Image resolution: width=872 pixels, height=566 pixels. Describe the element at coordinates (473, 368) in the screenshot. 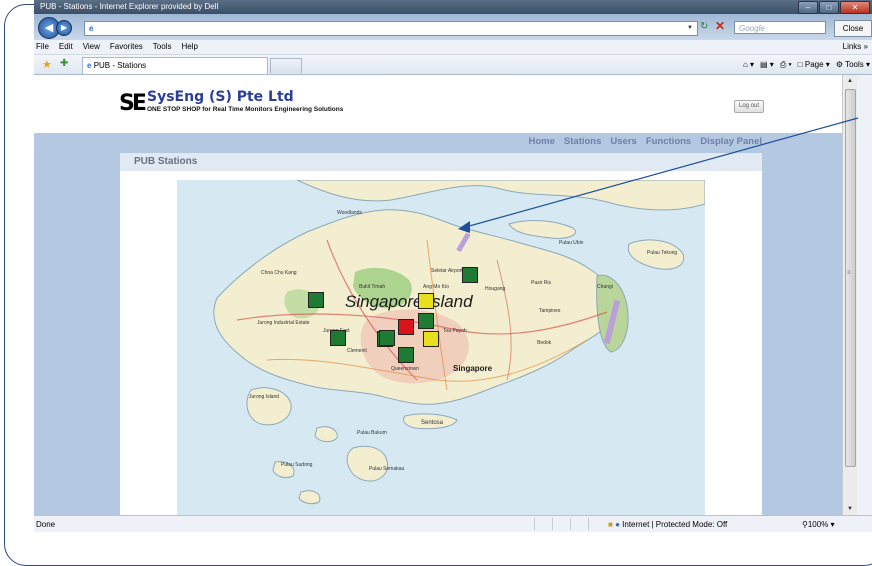

I see `map-label-city: Singapore` at that location.